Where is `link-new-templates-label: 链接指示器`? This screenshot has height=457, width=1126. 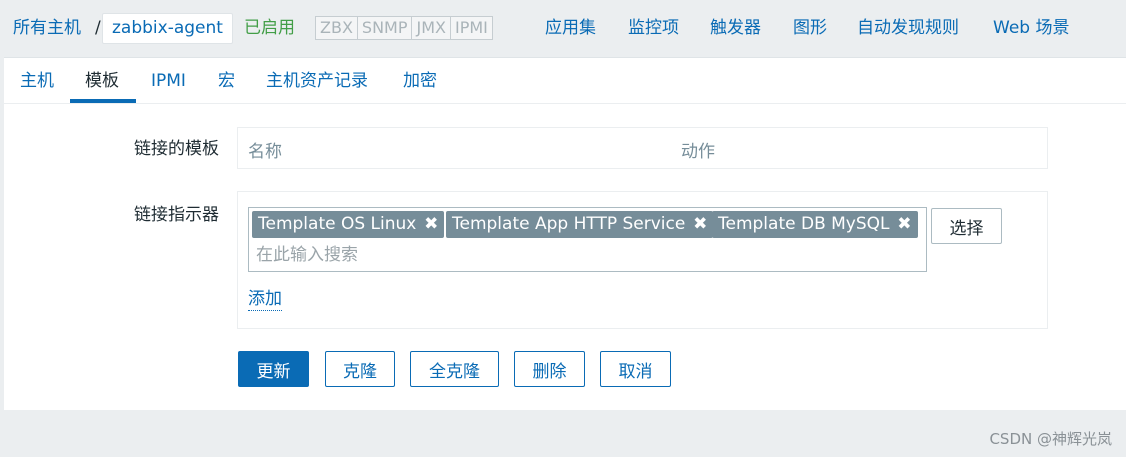 link-new-templates-label: 链接指示器 is located at coordinates (176, 215).